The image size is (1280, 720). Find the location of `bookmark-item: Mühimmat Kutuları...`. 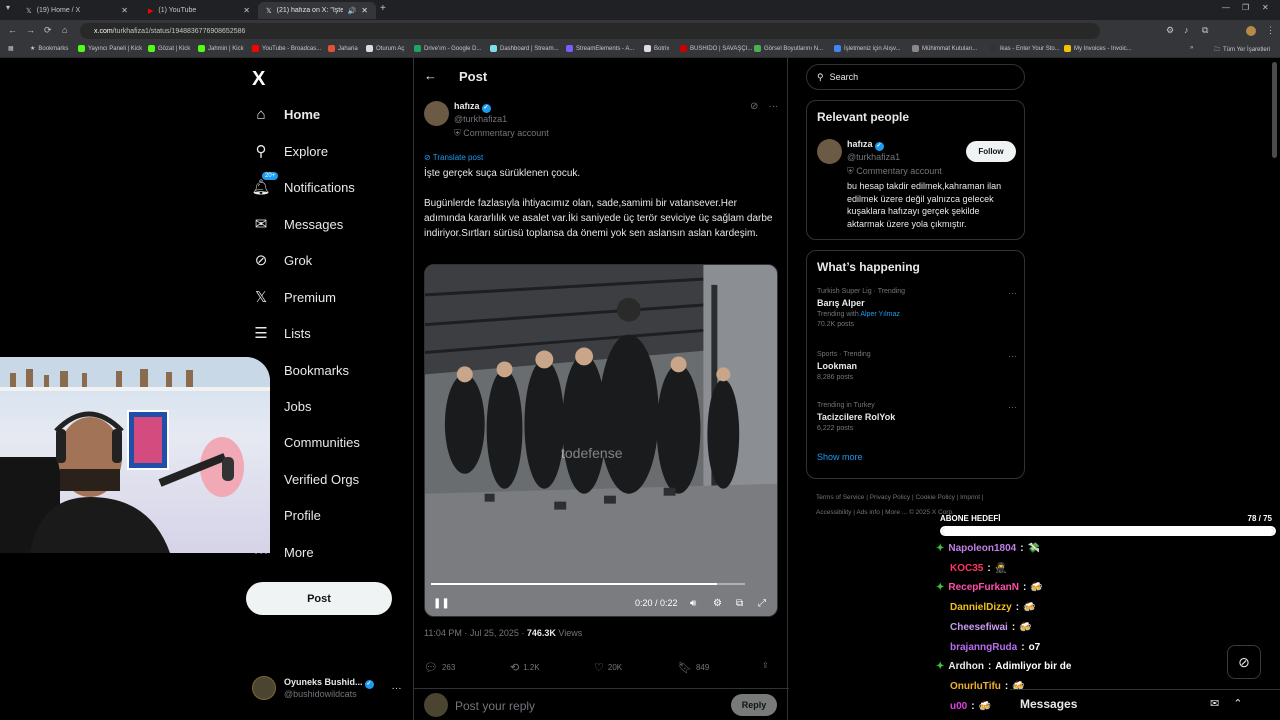

bookmark-item: Mühimmat Kutuları... is located at coordinates (944, 48).